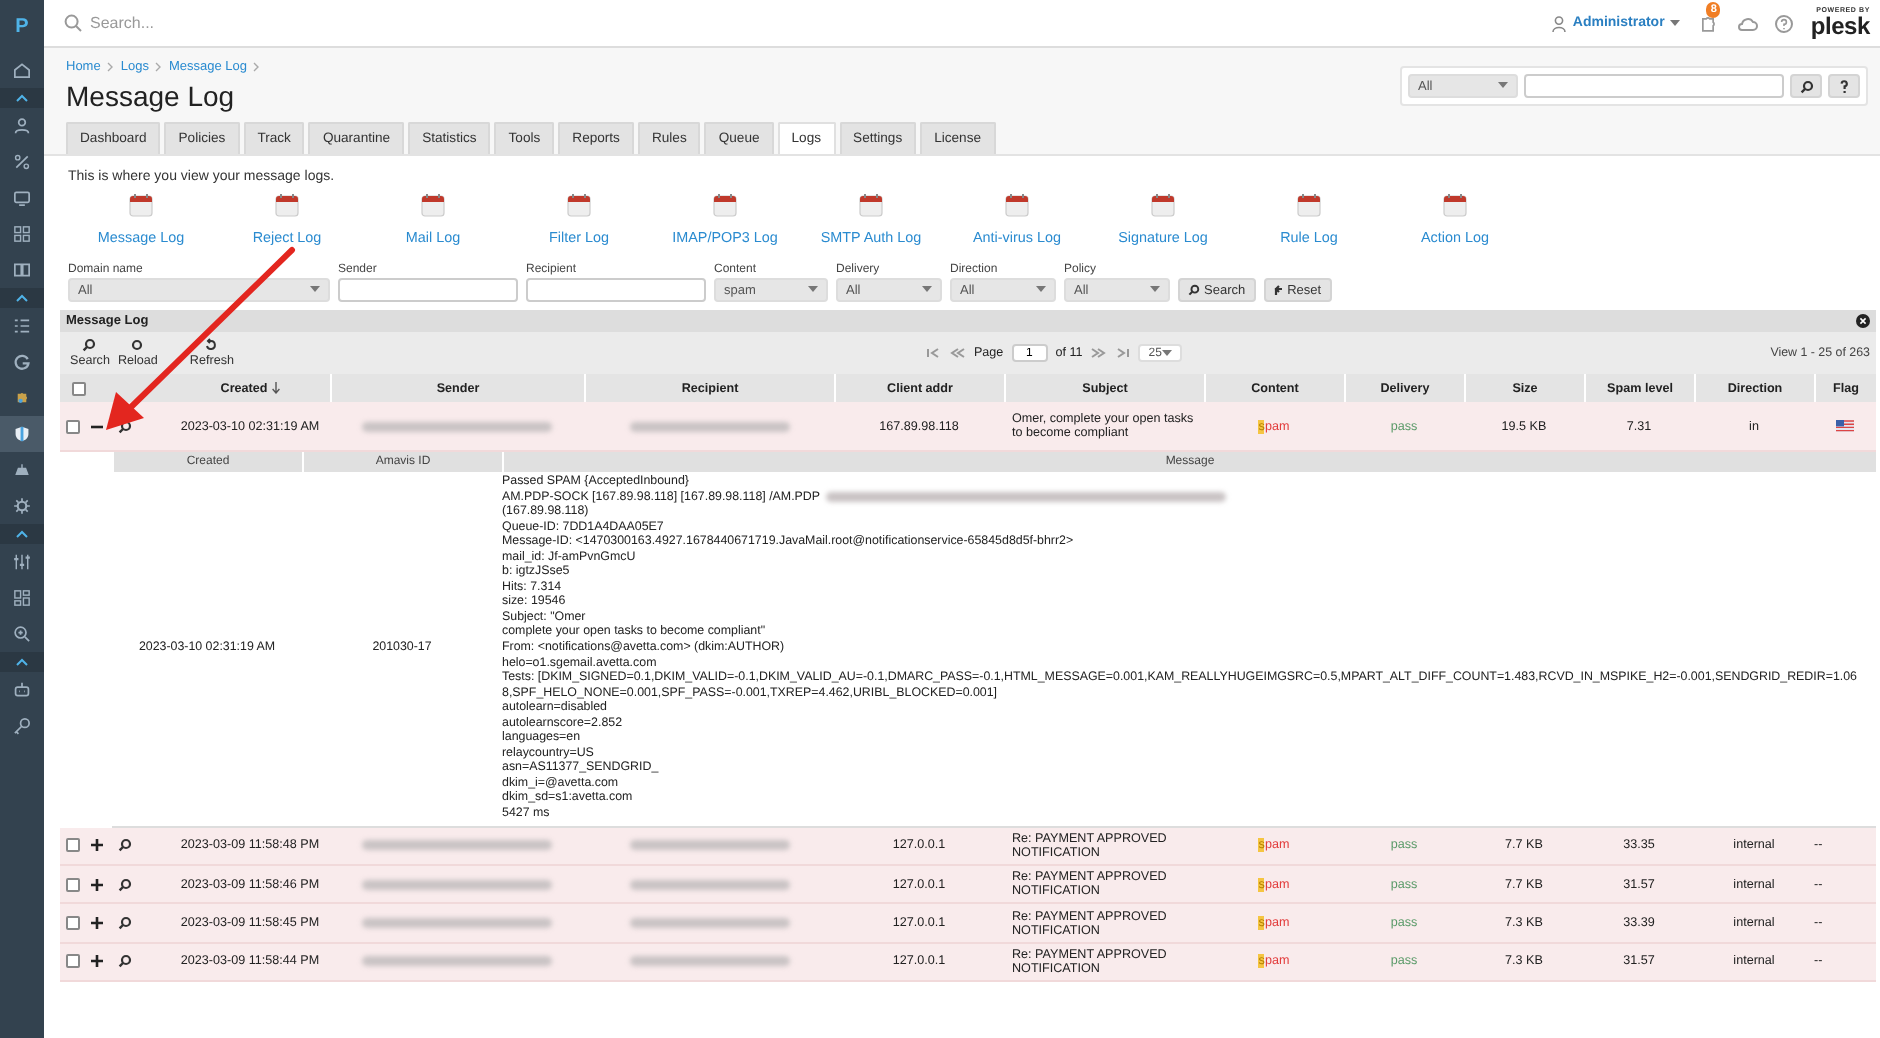  I want to click on ship-icon, so click(22, 470).